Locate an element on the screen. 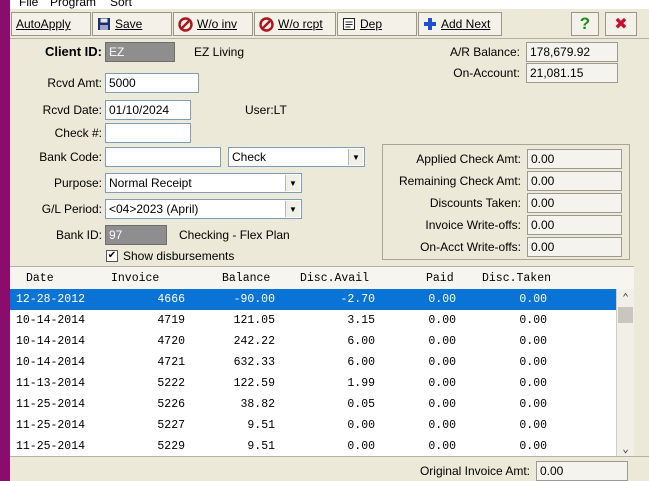 This screenshot has width=649, height=481. vertical-scrollbar: ⌃ ⌄ is located at coordinates (625, 373).